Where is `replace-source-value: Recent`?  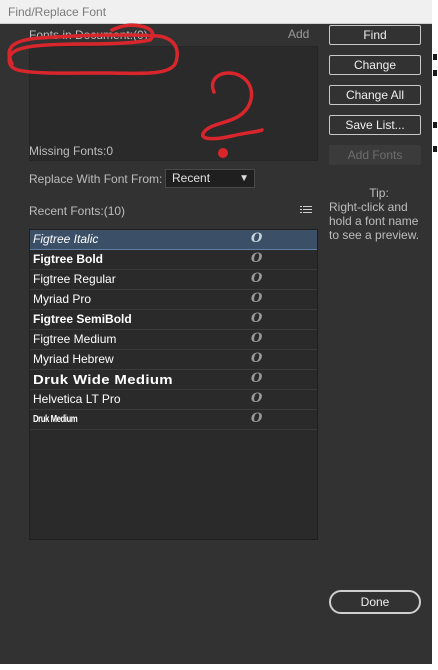
replace-source-value: Recent is located at coordinates (191, 178).